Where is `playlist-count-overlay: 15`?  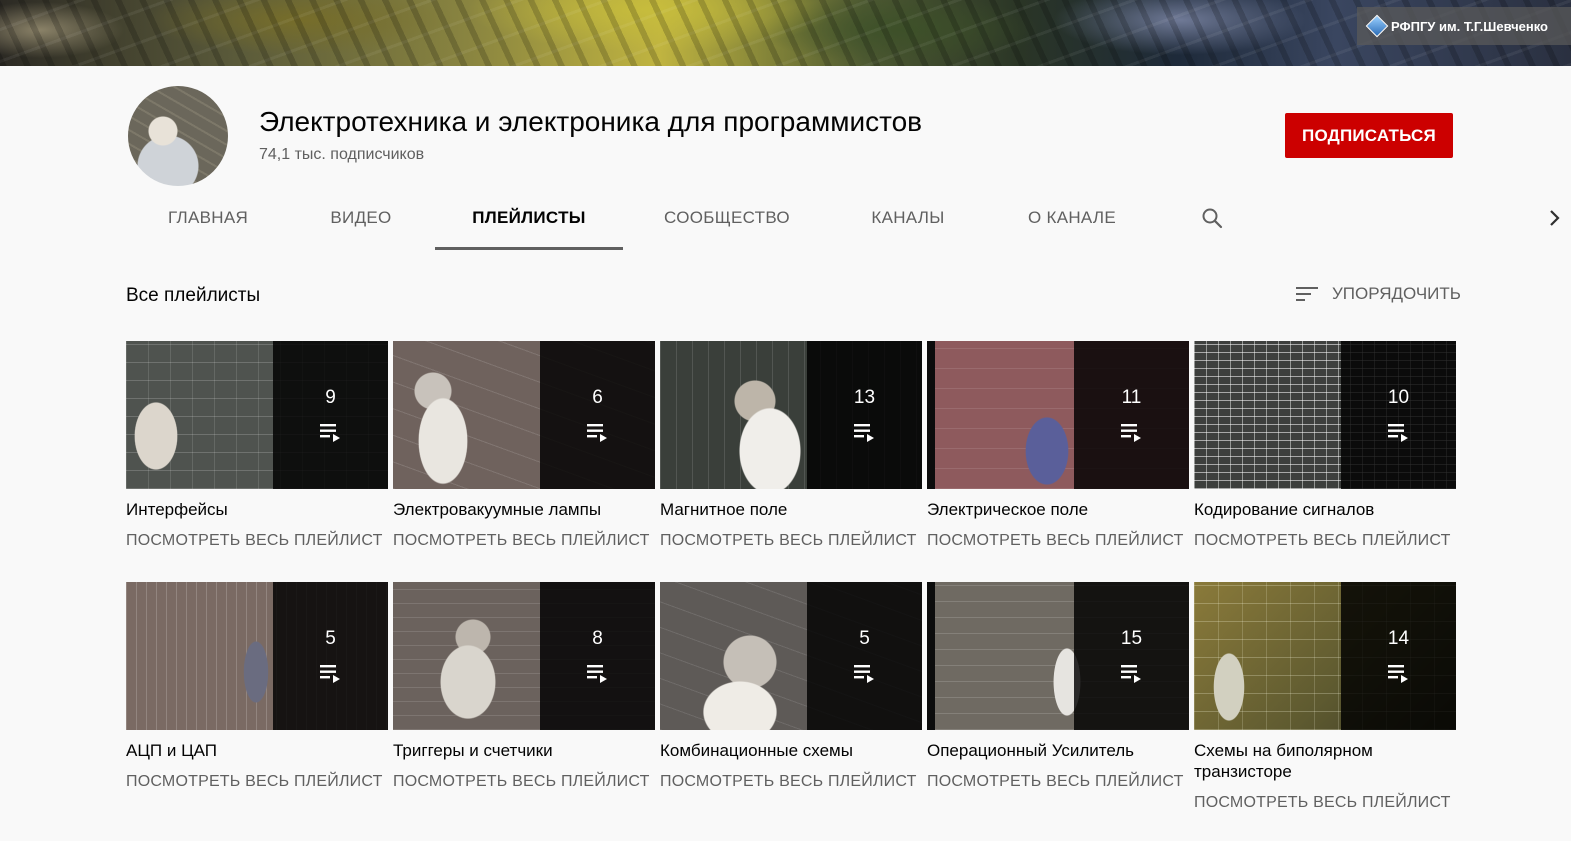
playlist-count-overlay: 15 is located at coordinates (1131, 656).